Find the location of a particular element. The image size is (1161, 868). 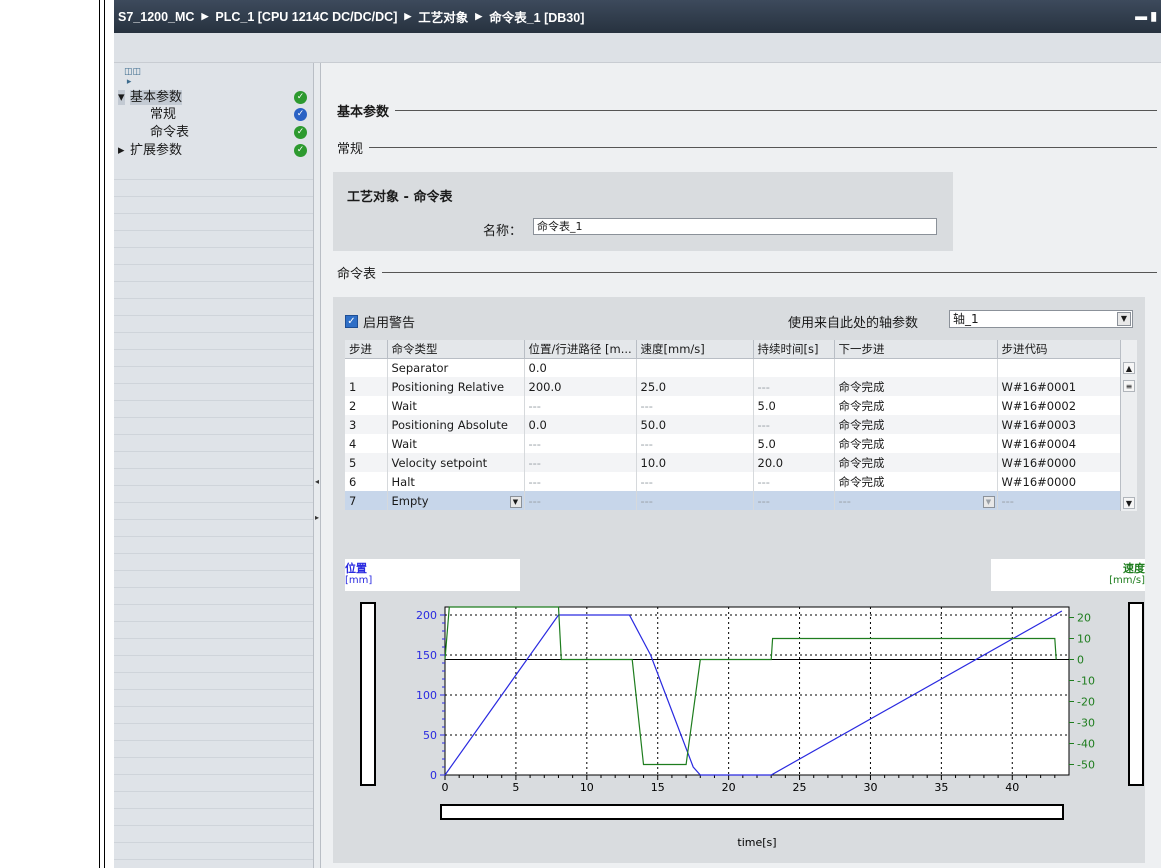

table-cell: 3 is located at coordinates (366, 424).